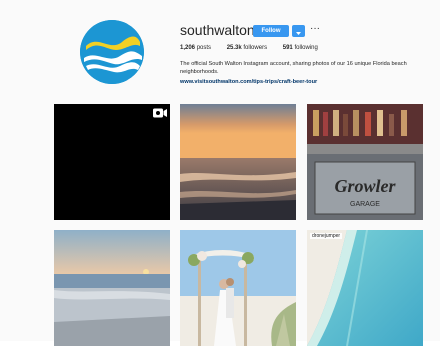 Image resolution: width=440 pixels, height=346 pixels. Describe the element at coordinates (234, 48) in the screenshot. I see `followers-count: 25.3k` at that location.